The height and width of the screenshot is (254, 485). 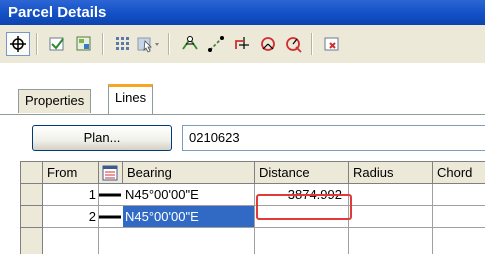 I want to click on column-chooser-icon, so click(x=111, y=173).